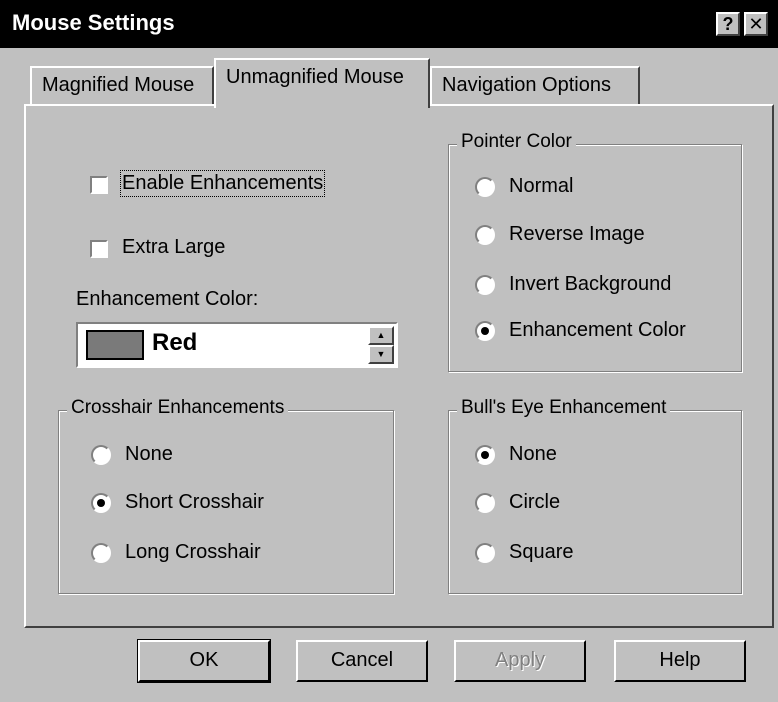  Describe the element at coordinates (175, 342) in the screenshot. I see `enhancement-color-value: Red` at that location.